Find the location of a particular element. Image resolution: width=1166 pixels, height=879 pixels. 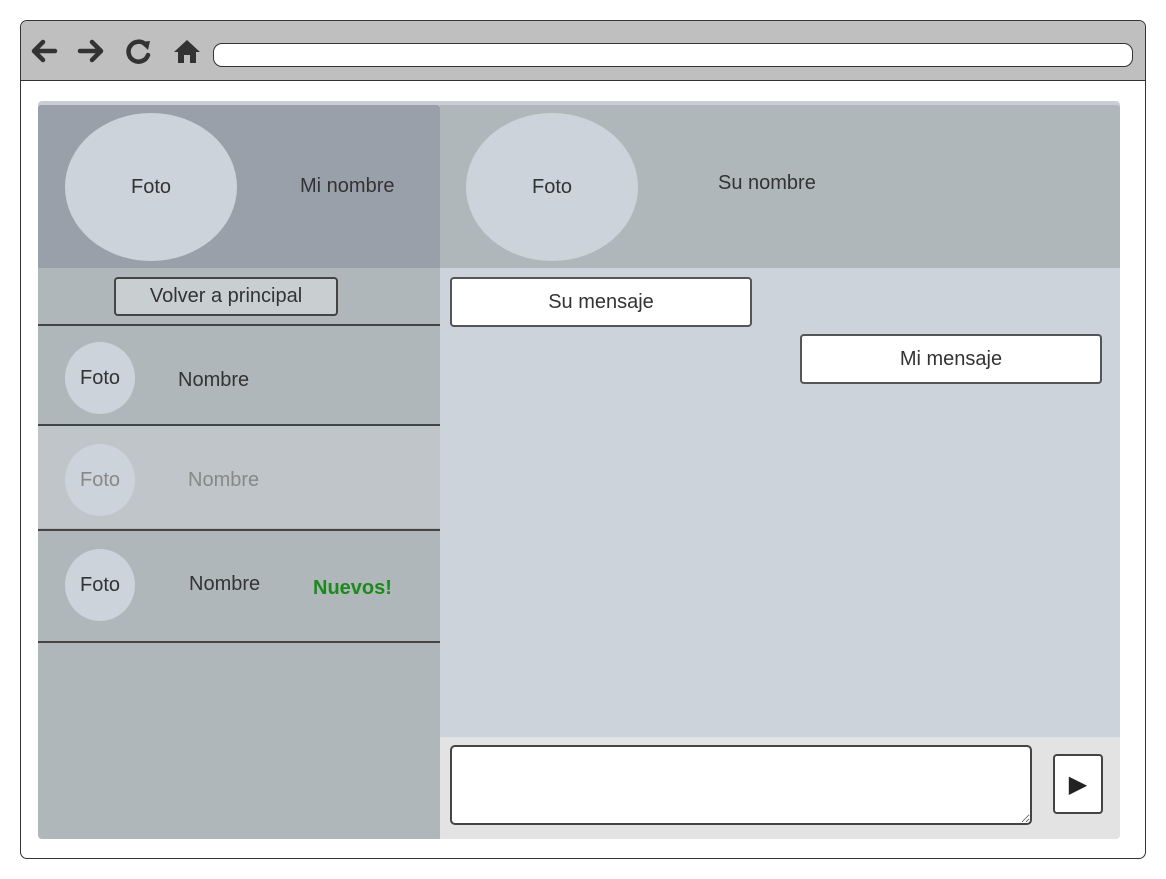

browser-toolbar is located at coordinates (583, 51).